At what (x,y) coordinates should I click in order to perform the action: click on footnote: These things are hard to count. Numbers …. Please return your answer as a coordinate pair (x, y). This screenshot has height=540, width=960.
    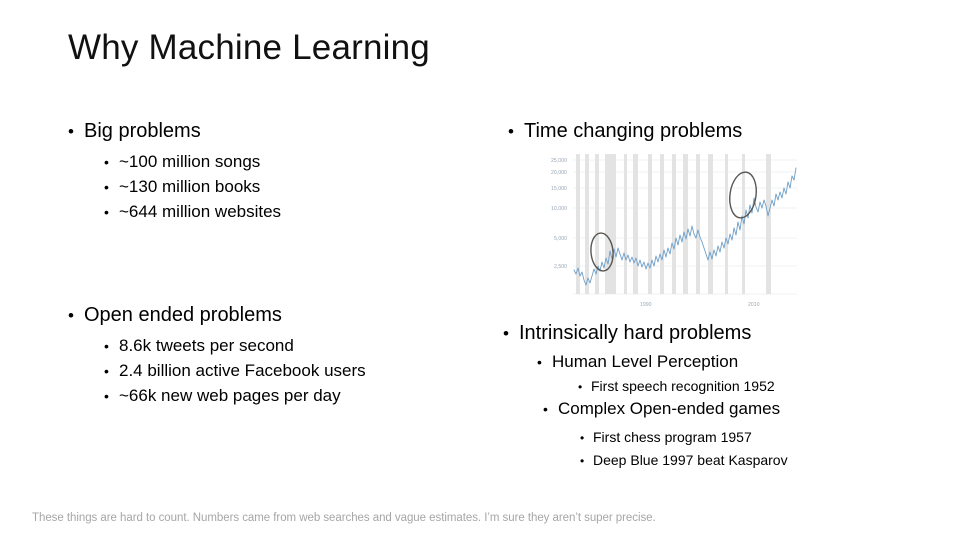
    Looking at the image, I should click on (344, 518).